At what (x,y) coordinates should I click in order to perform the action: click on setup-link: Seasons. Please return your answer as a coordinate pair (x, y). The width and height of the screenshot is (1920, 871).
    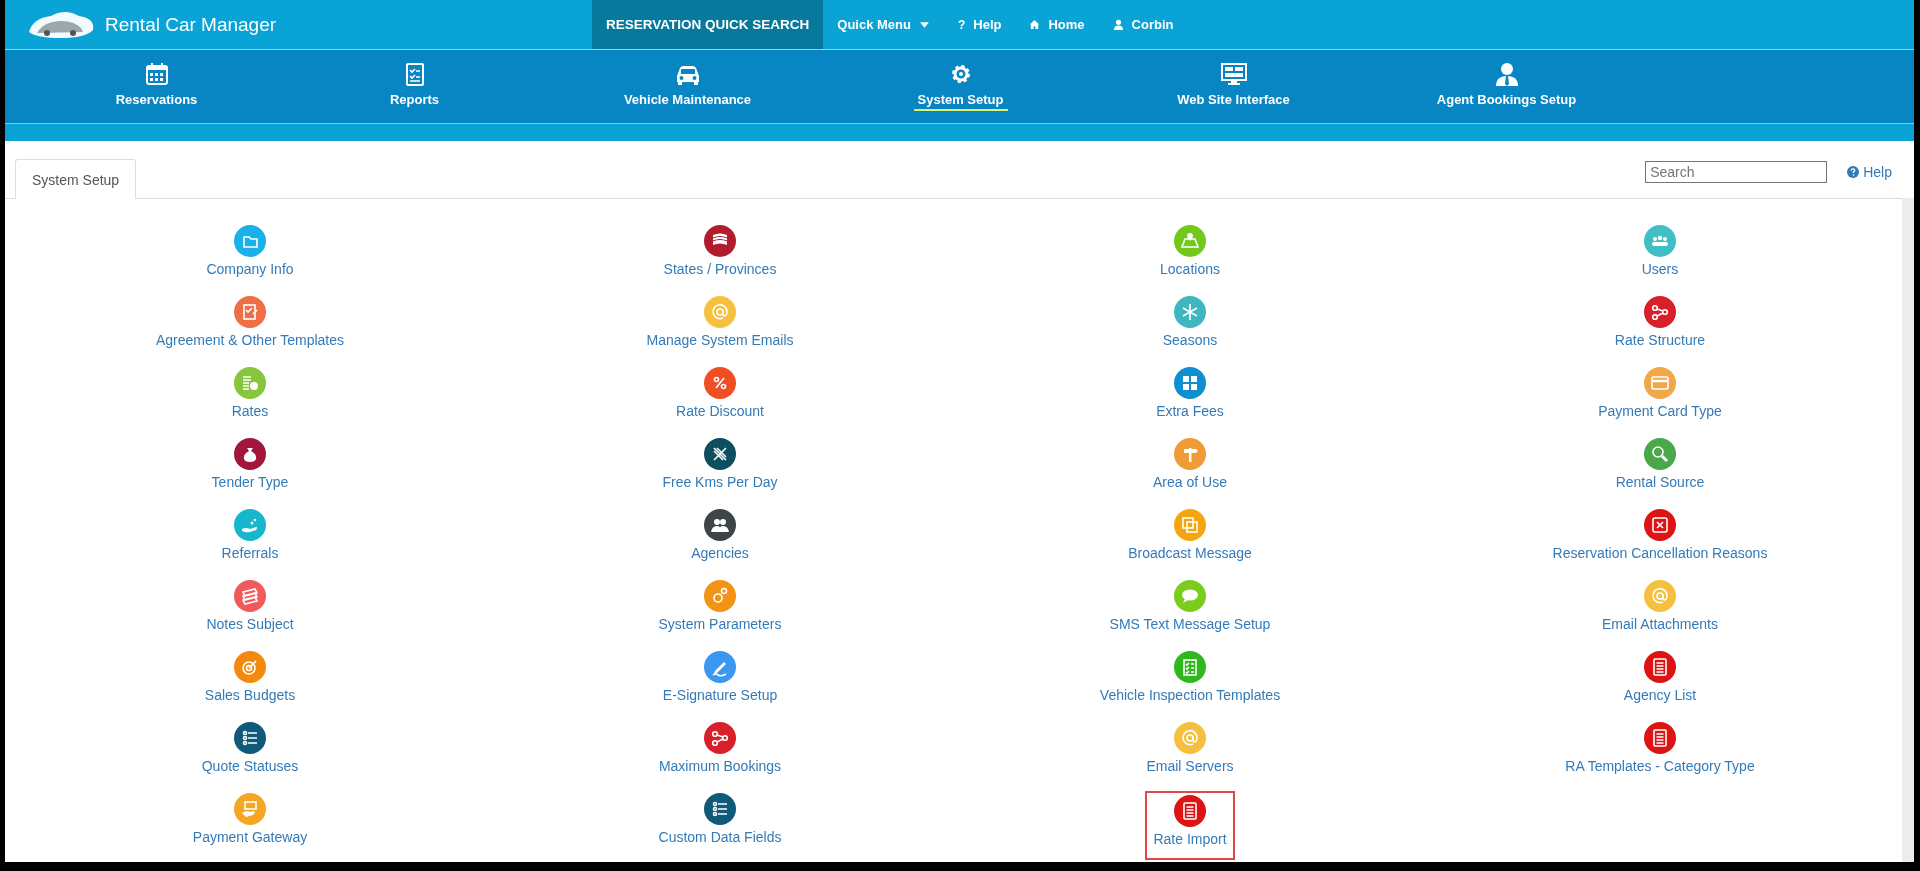
    Looking at the image, I should click on (1190, 329).